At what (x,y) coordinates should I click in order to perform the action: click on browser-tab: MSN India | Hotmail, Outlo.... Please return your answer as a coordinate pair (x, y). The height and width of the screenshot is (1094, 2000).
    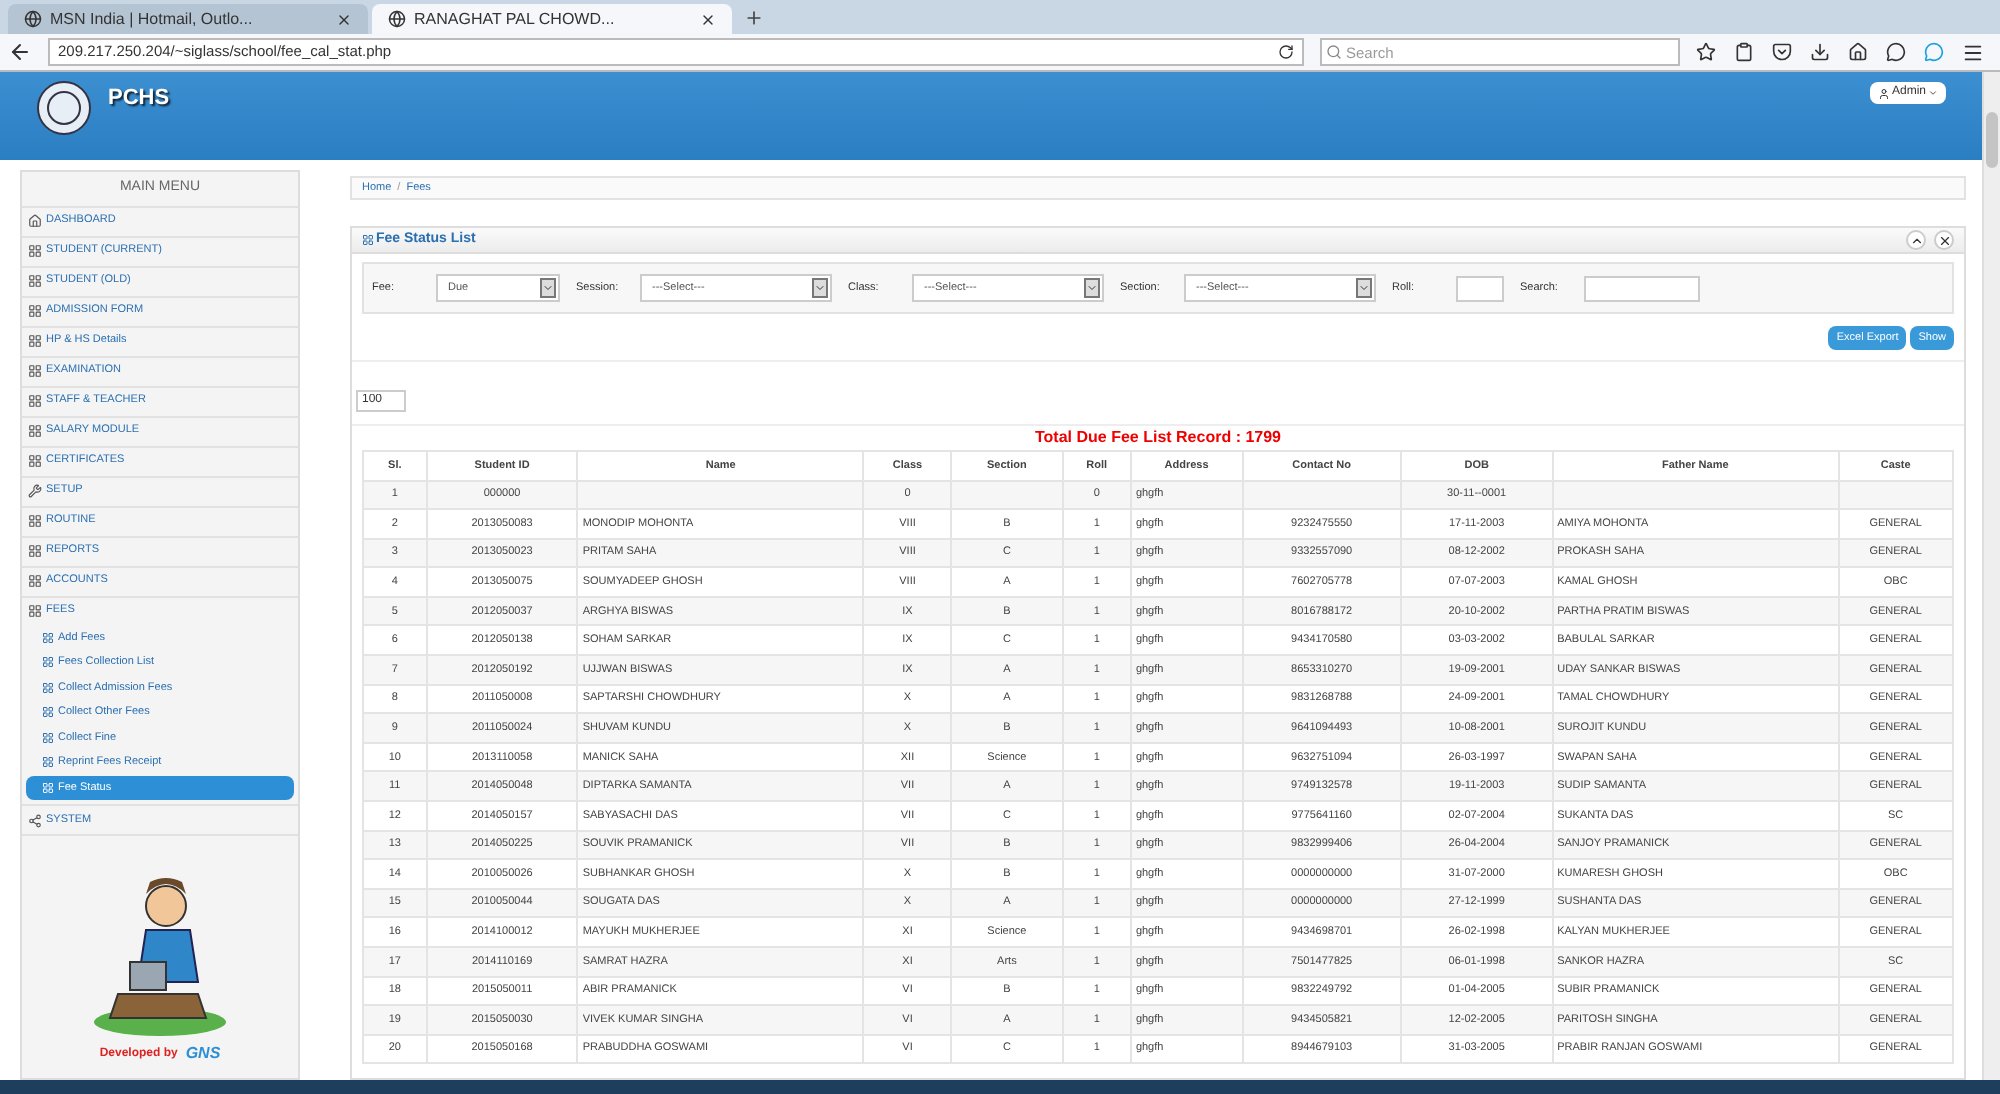
    Looking at the image, I should click on (188, 19).